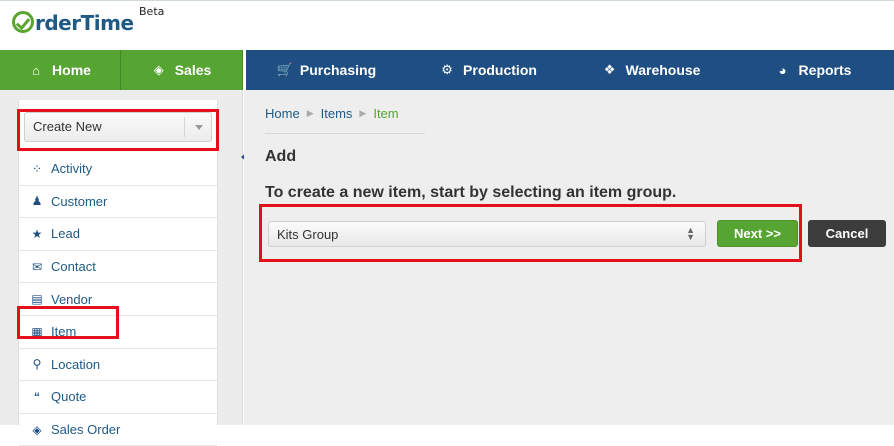 The image size is (894, 446). I want to click on logo-text: rderTime, so click(84, 23).